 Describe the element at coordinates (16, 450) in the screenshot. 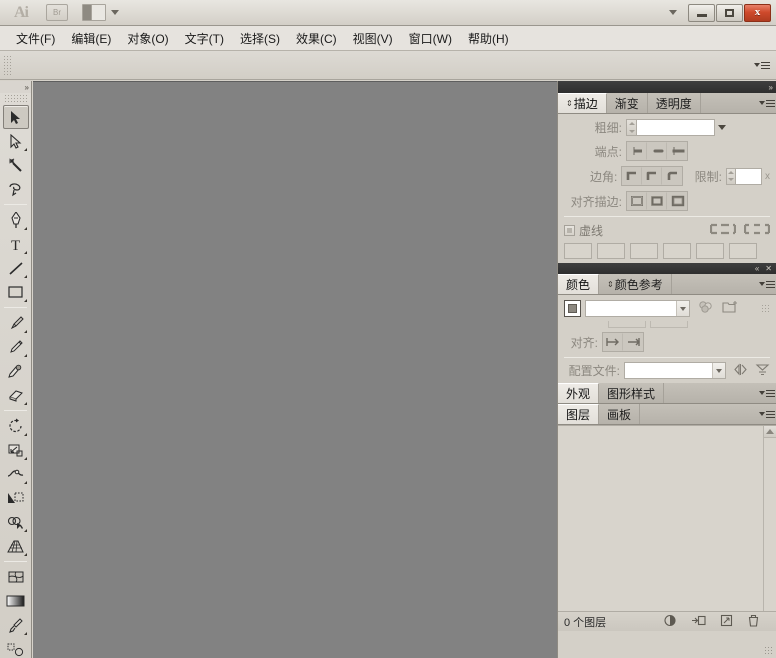

I see `scale-tool` at that location.